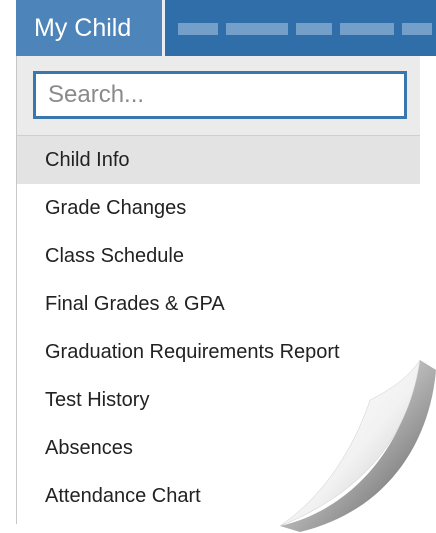 The height and width of the screenshot is (533, 436). I want to click on search-area, so click(218, 96).